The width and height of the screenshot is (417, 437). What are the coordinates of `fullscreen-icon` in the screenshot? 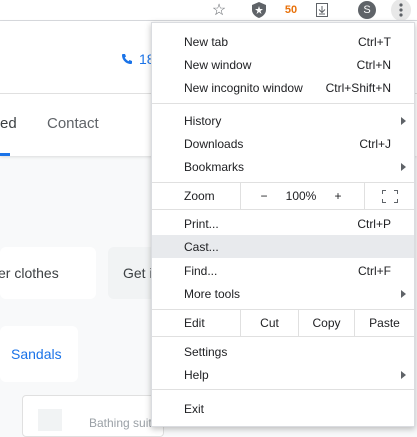 It's located at (389, 196).